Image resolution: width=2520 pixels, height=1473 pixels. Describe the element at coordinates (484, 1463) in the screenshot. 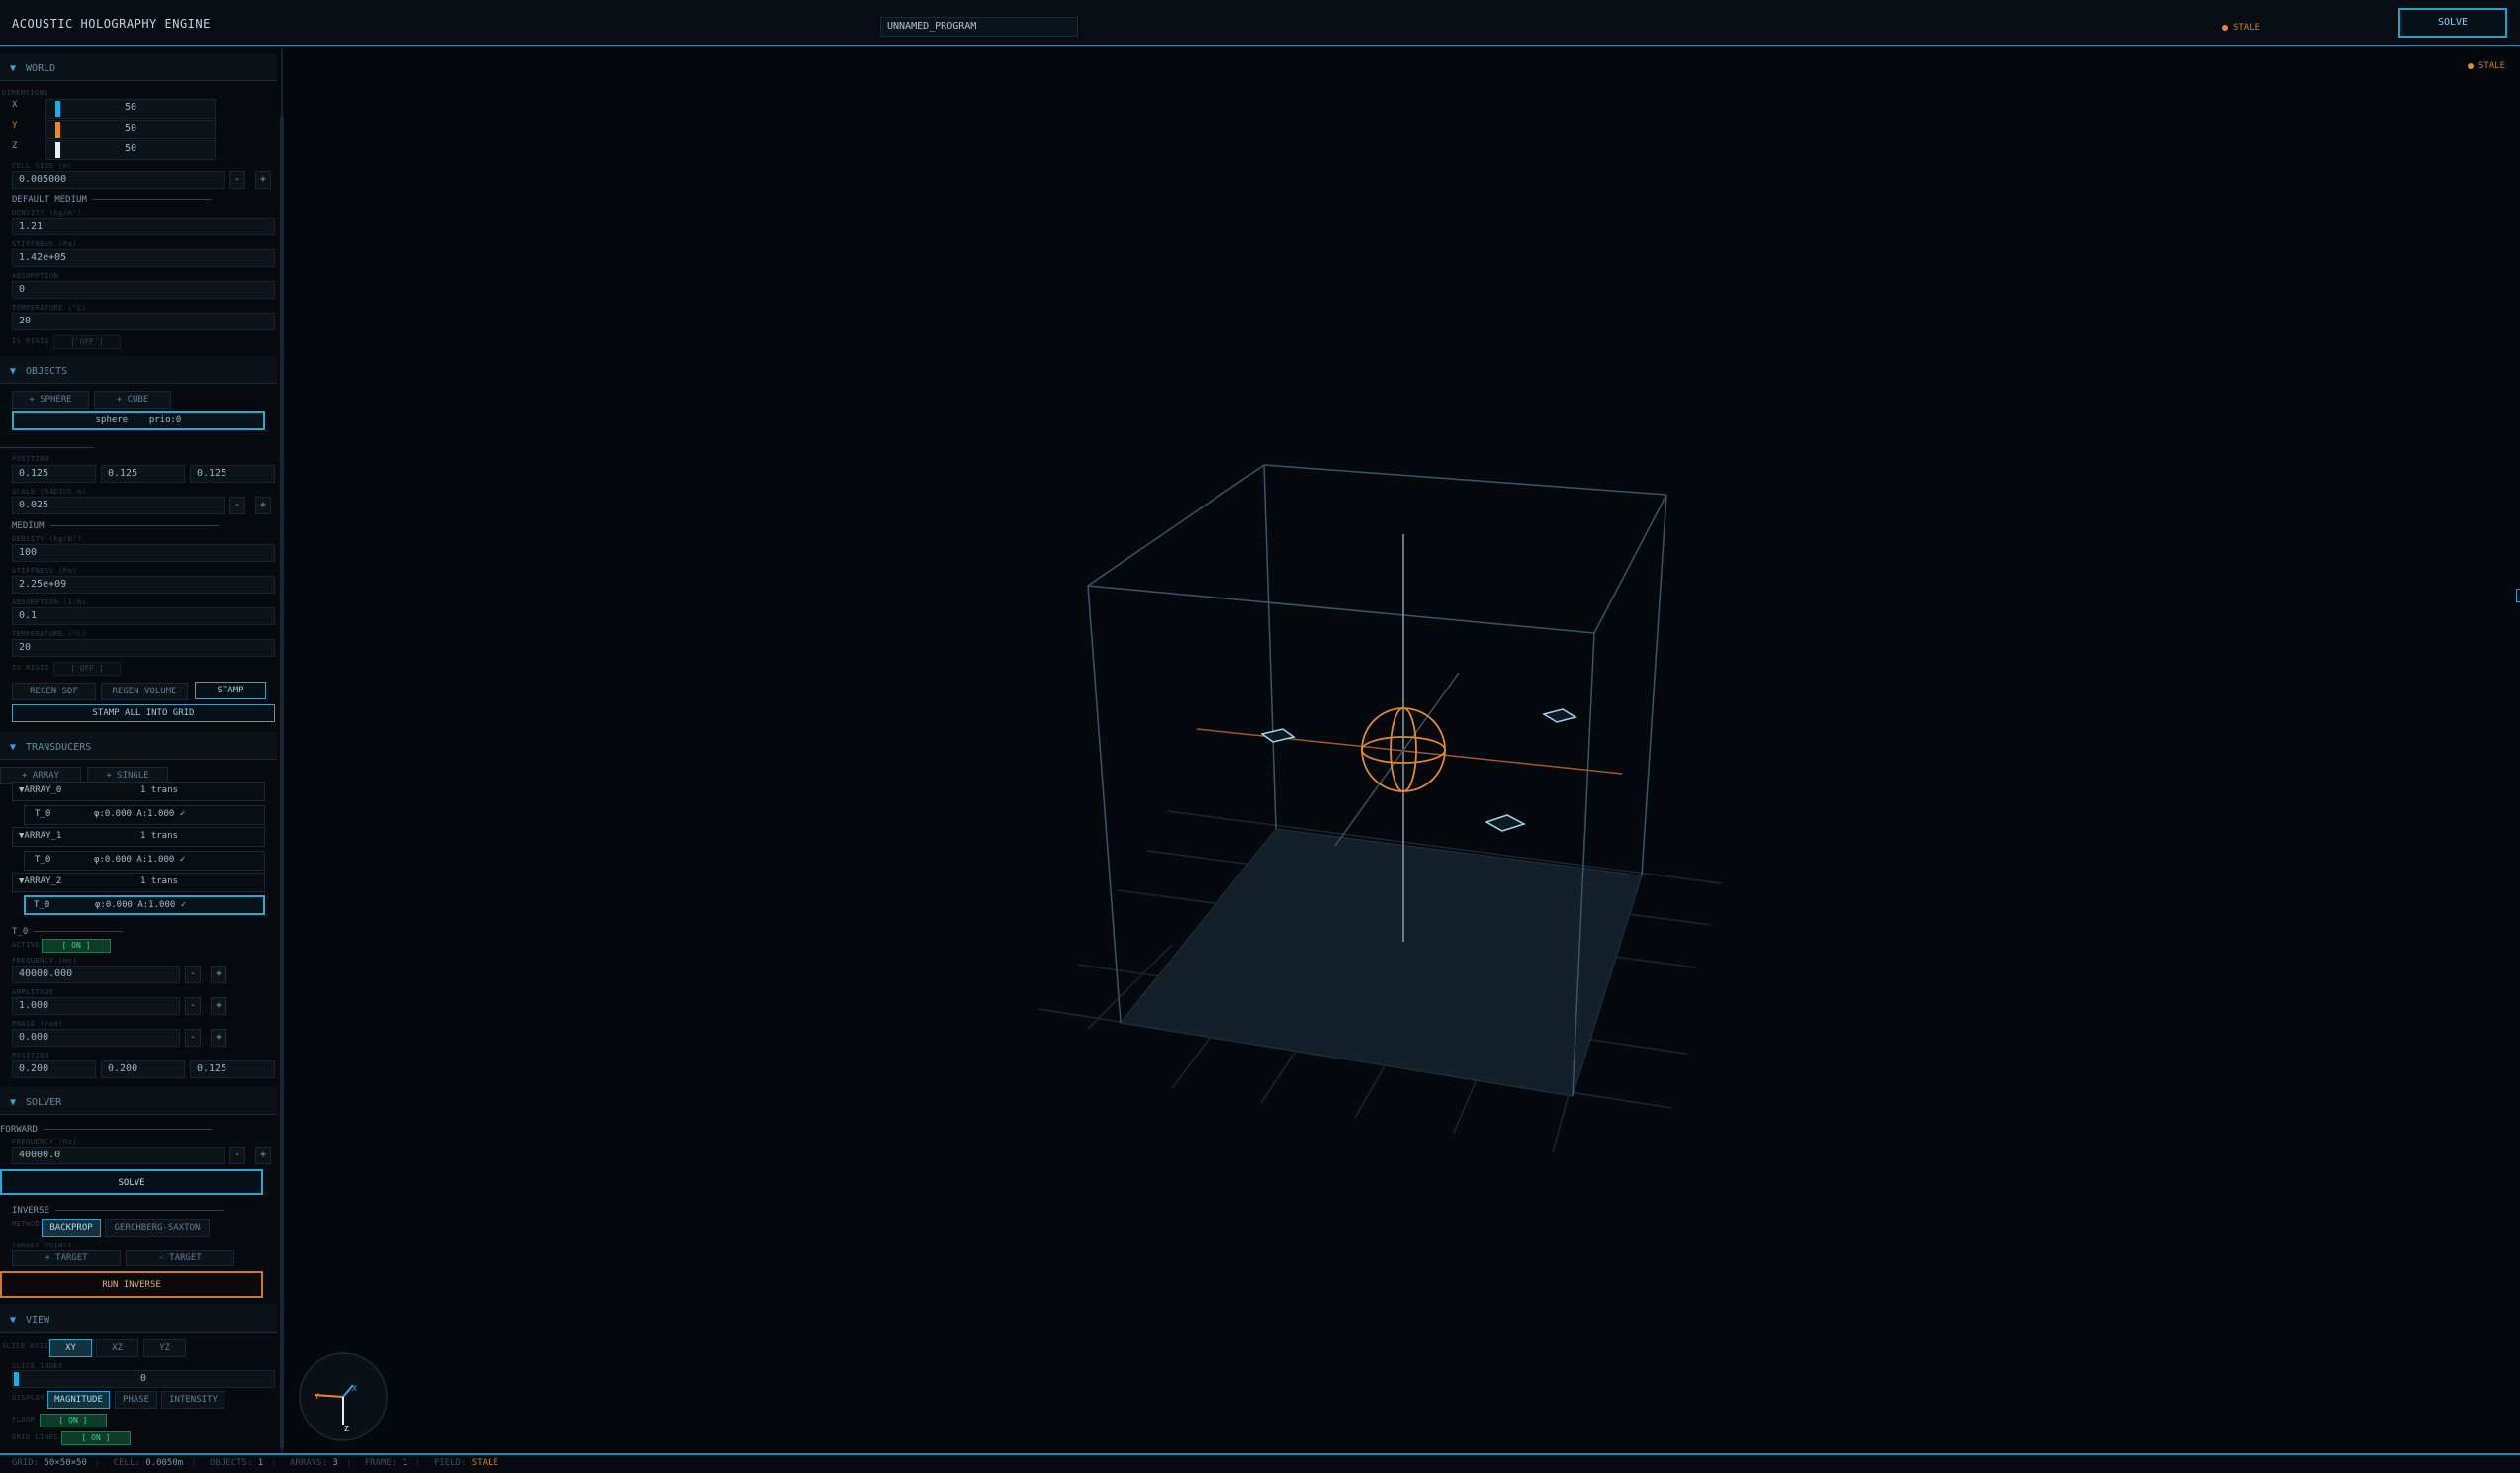

I see `status-field: STALE` at that location.